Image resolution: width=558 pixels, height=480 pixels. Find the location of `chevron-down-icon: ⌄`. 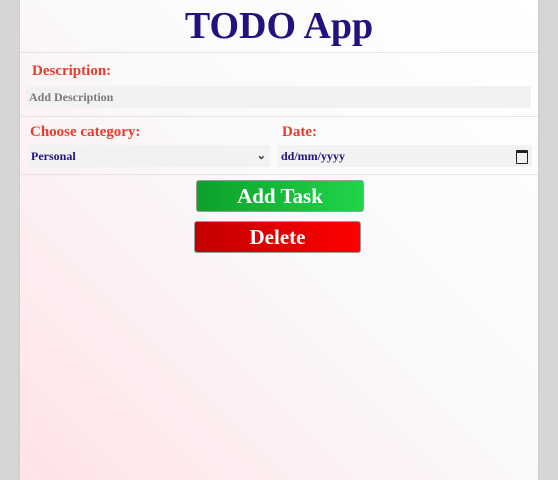

chevron-down-icon: ⌄ is located at coordinates (261, 156).